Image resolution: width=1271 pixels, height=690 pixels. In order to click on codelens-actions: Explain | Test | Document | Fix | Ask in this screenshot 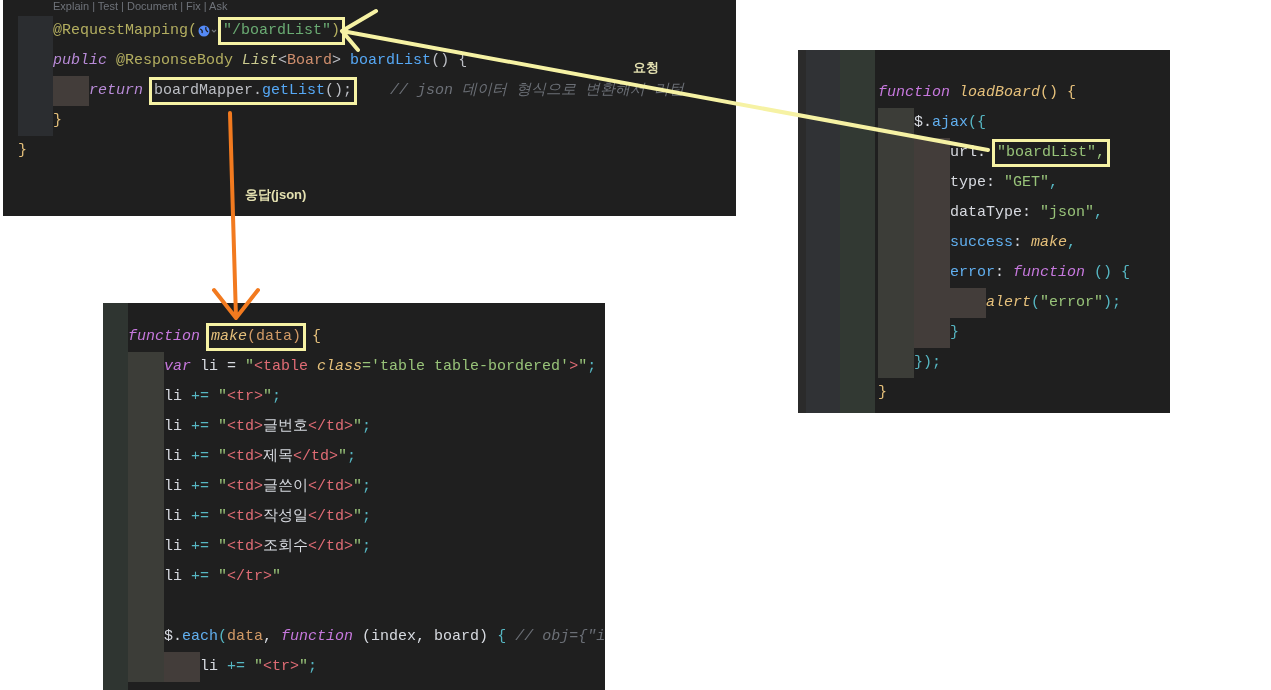, I will do `click(377, 8)`.